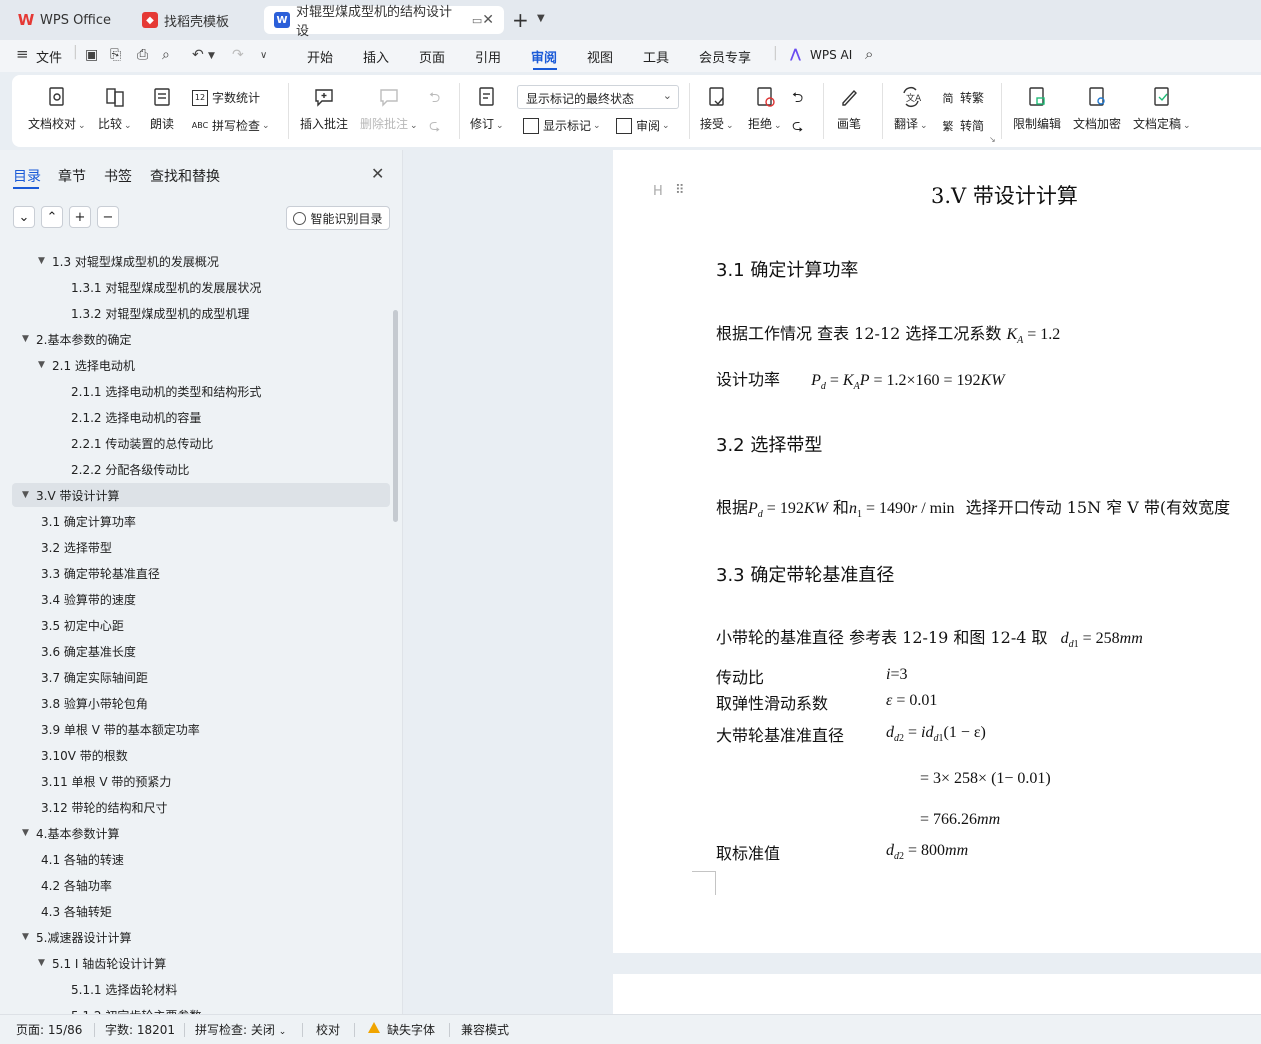 Image resolution: width=1261 pixels, height=1044 pixels. Describe the element at coordinates (93, 703) in the screenshot. I see `toc-item: 3.8 验算小带轮包角` at that location.